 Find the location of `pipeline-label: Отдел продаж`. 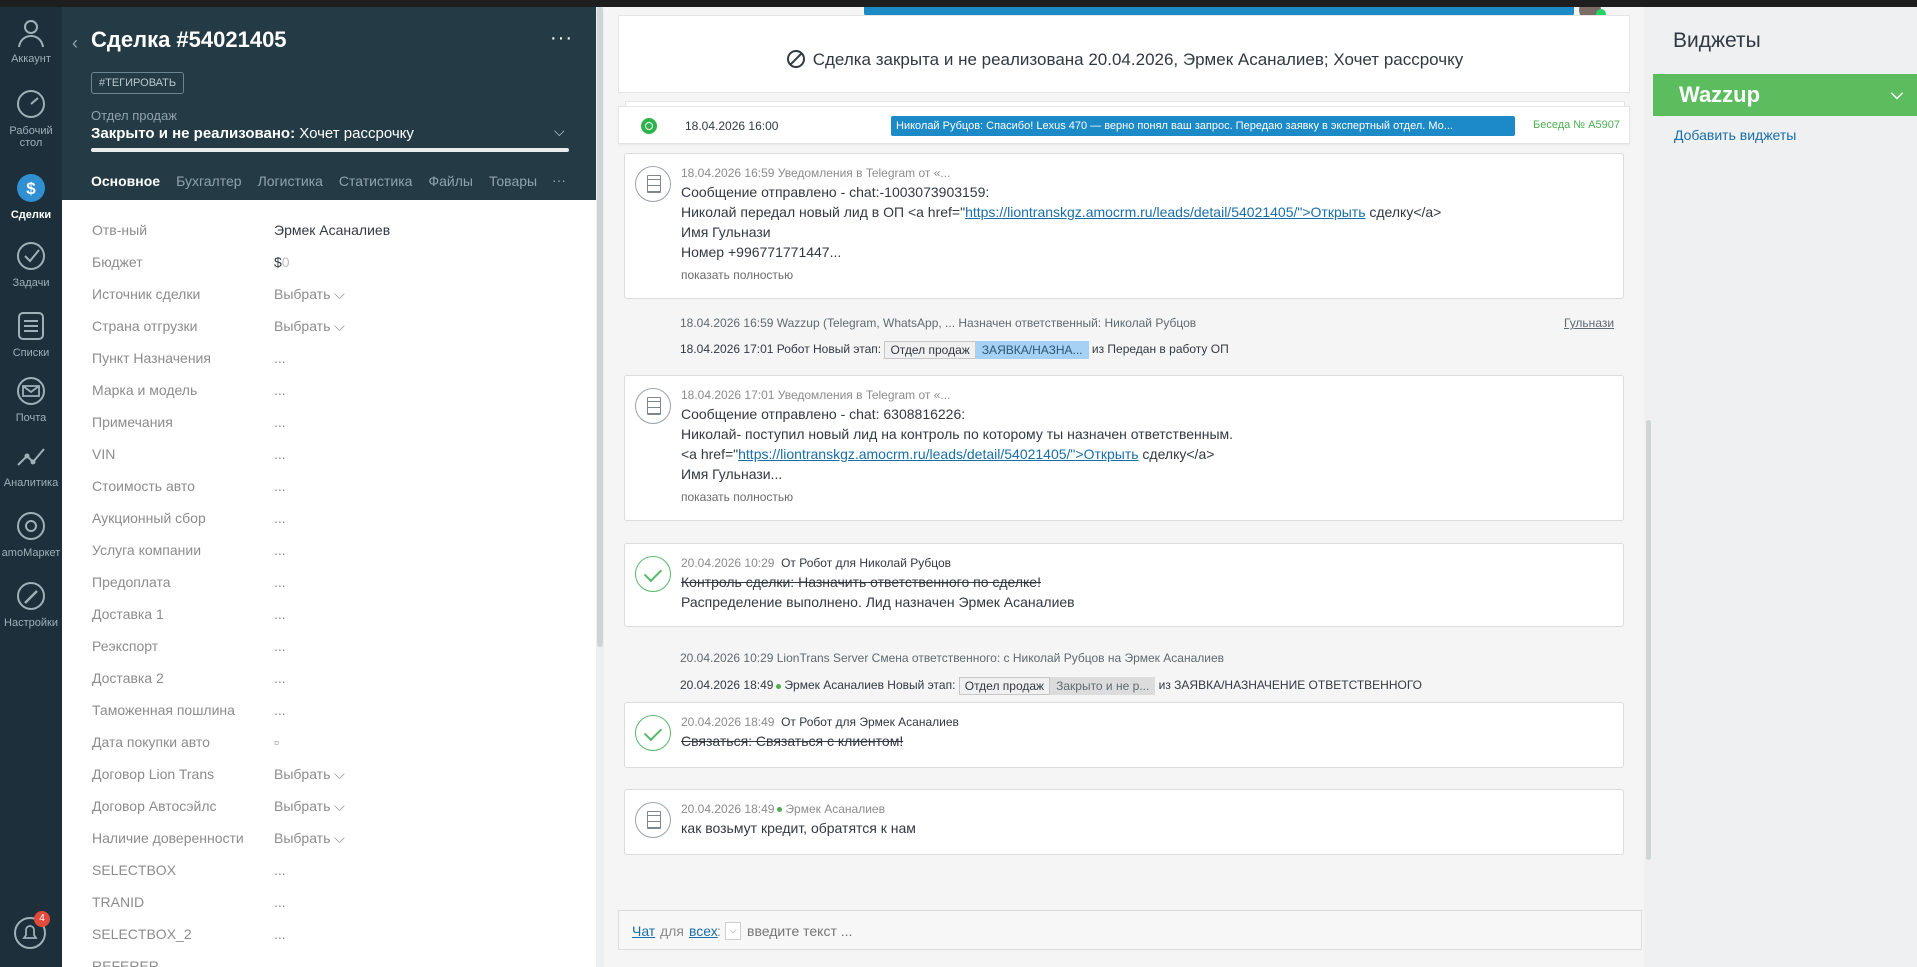

pipeline-label: Отдел продаж is located at coordinates (134, 115).